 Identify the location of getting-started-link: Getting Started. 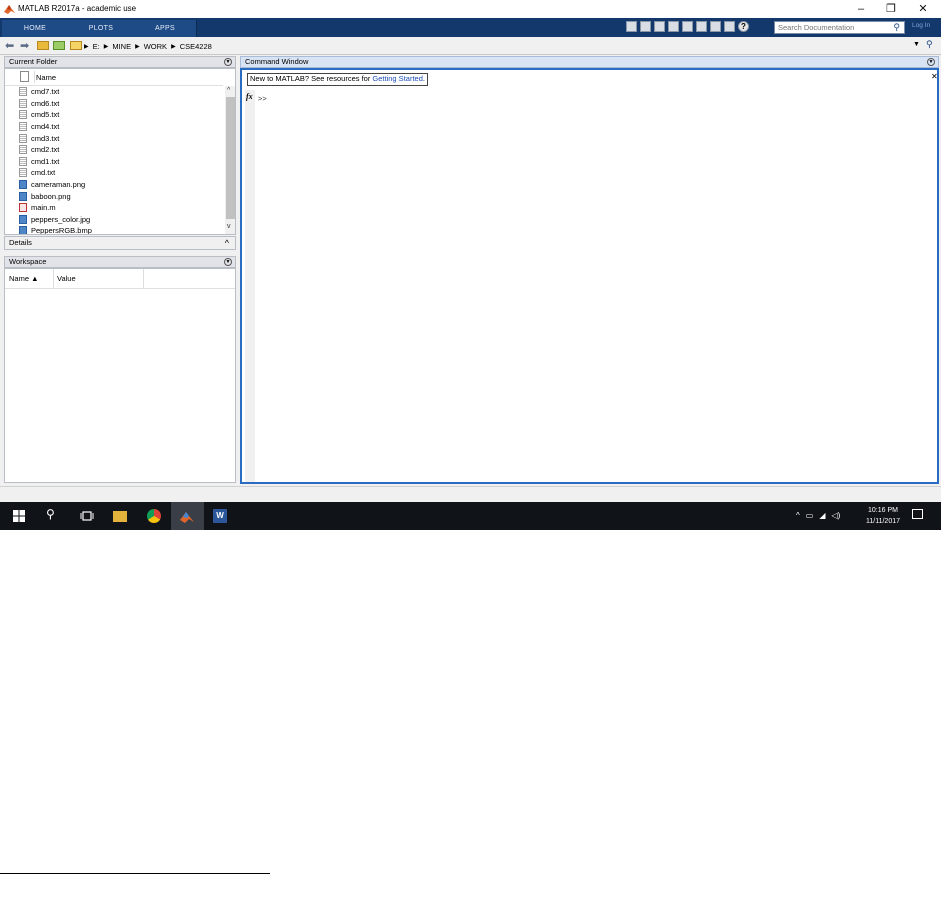
(397, 78).